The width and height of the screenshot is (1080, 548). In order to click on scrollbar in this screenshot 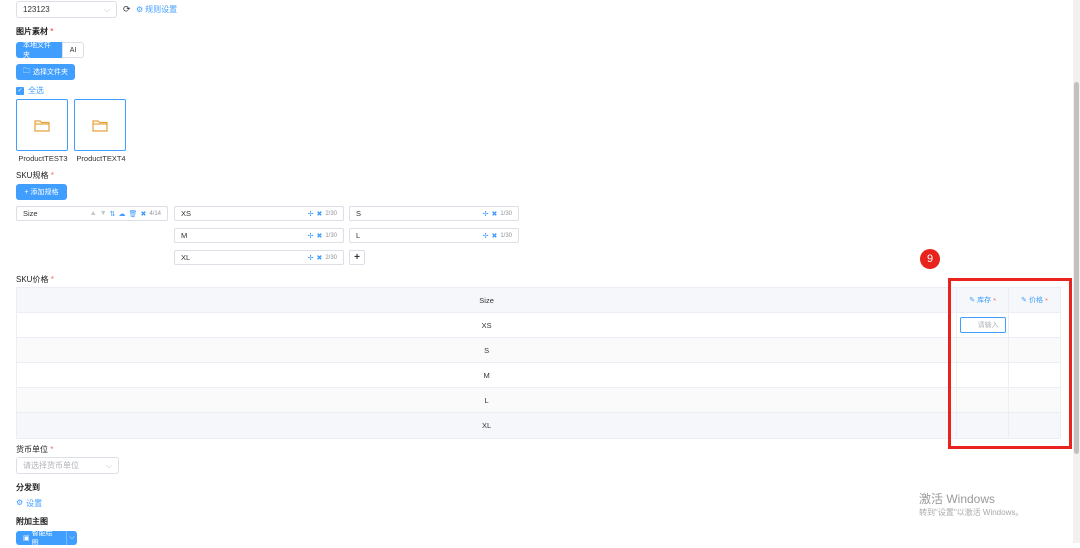, I will do `click(1076, 271)`.